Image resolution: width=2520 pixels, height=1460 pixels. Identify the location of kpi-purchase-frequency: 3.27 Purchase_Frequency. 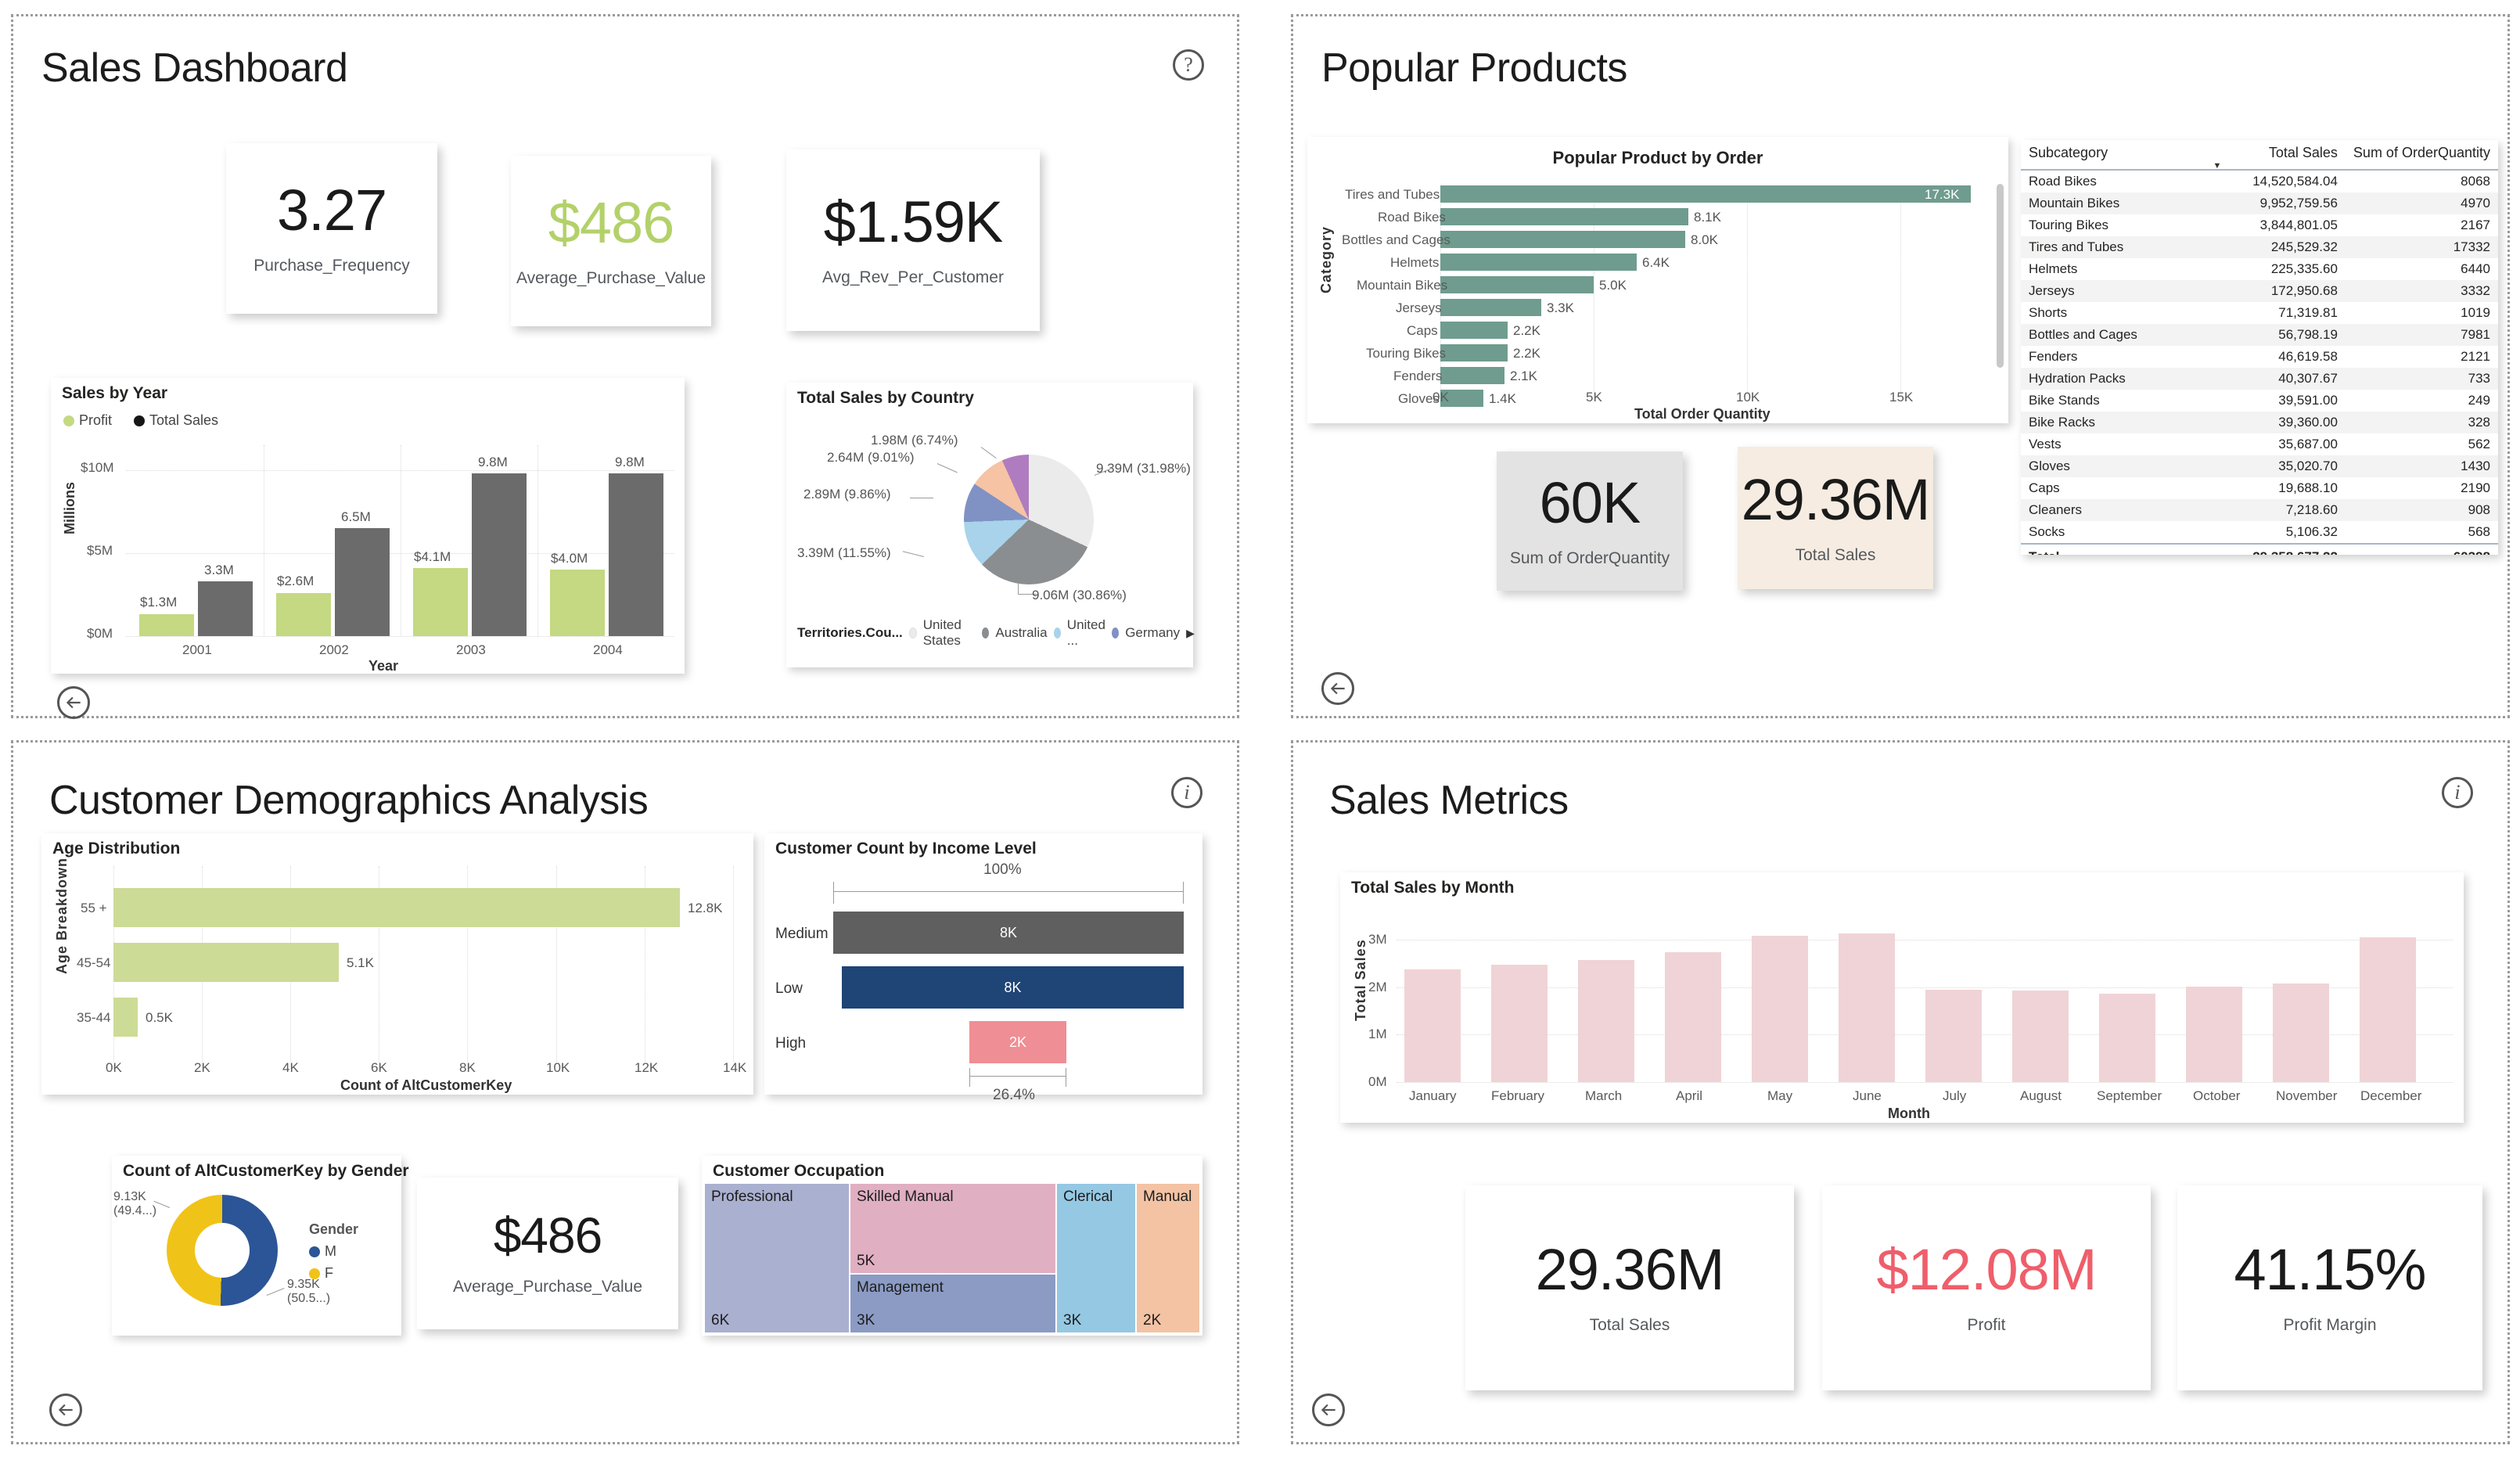
(331, 228).